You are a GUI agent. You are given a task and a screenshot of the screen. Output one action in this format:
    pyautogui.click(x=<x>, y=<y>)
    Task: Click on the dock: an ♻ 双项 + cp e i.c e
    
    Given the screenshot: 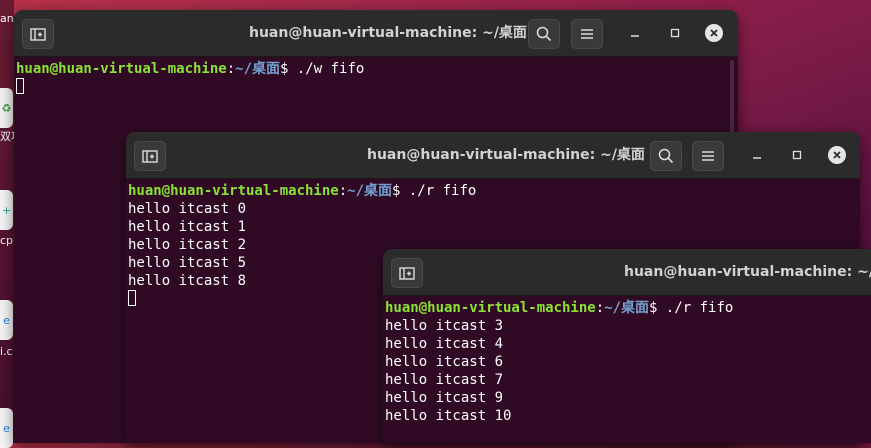 What is the action you would take?
    pyautogui.click(x=7, y=224)
    